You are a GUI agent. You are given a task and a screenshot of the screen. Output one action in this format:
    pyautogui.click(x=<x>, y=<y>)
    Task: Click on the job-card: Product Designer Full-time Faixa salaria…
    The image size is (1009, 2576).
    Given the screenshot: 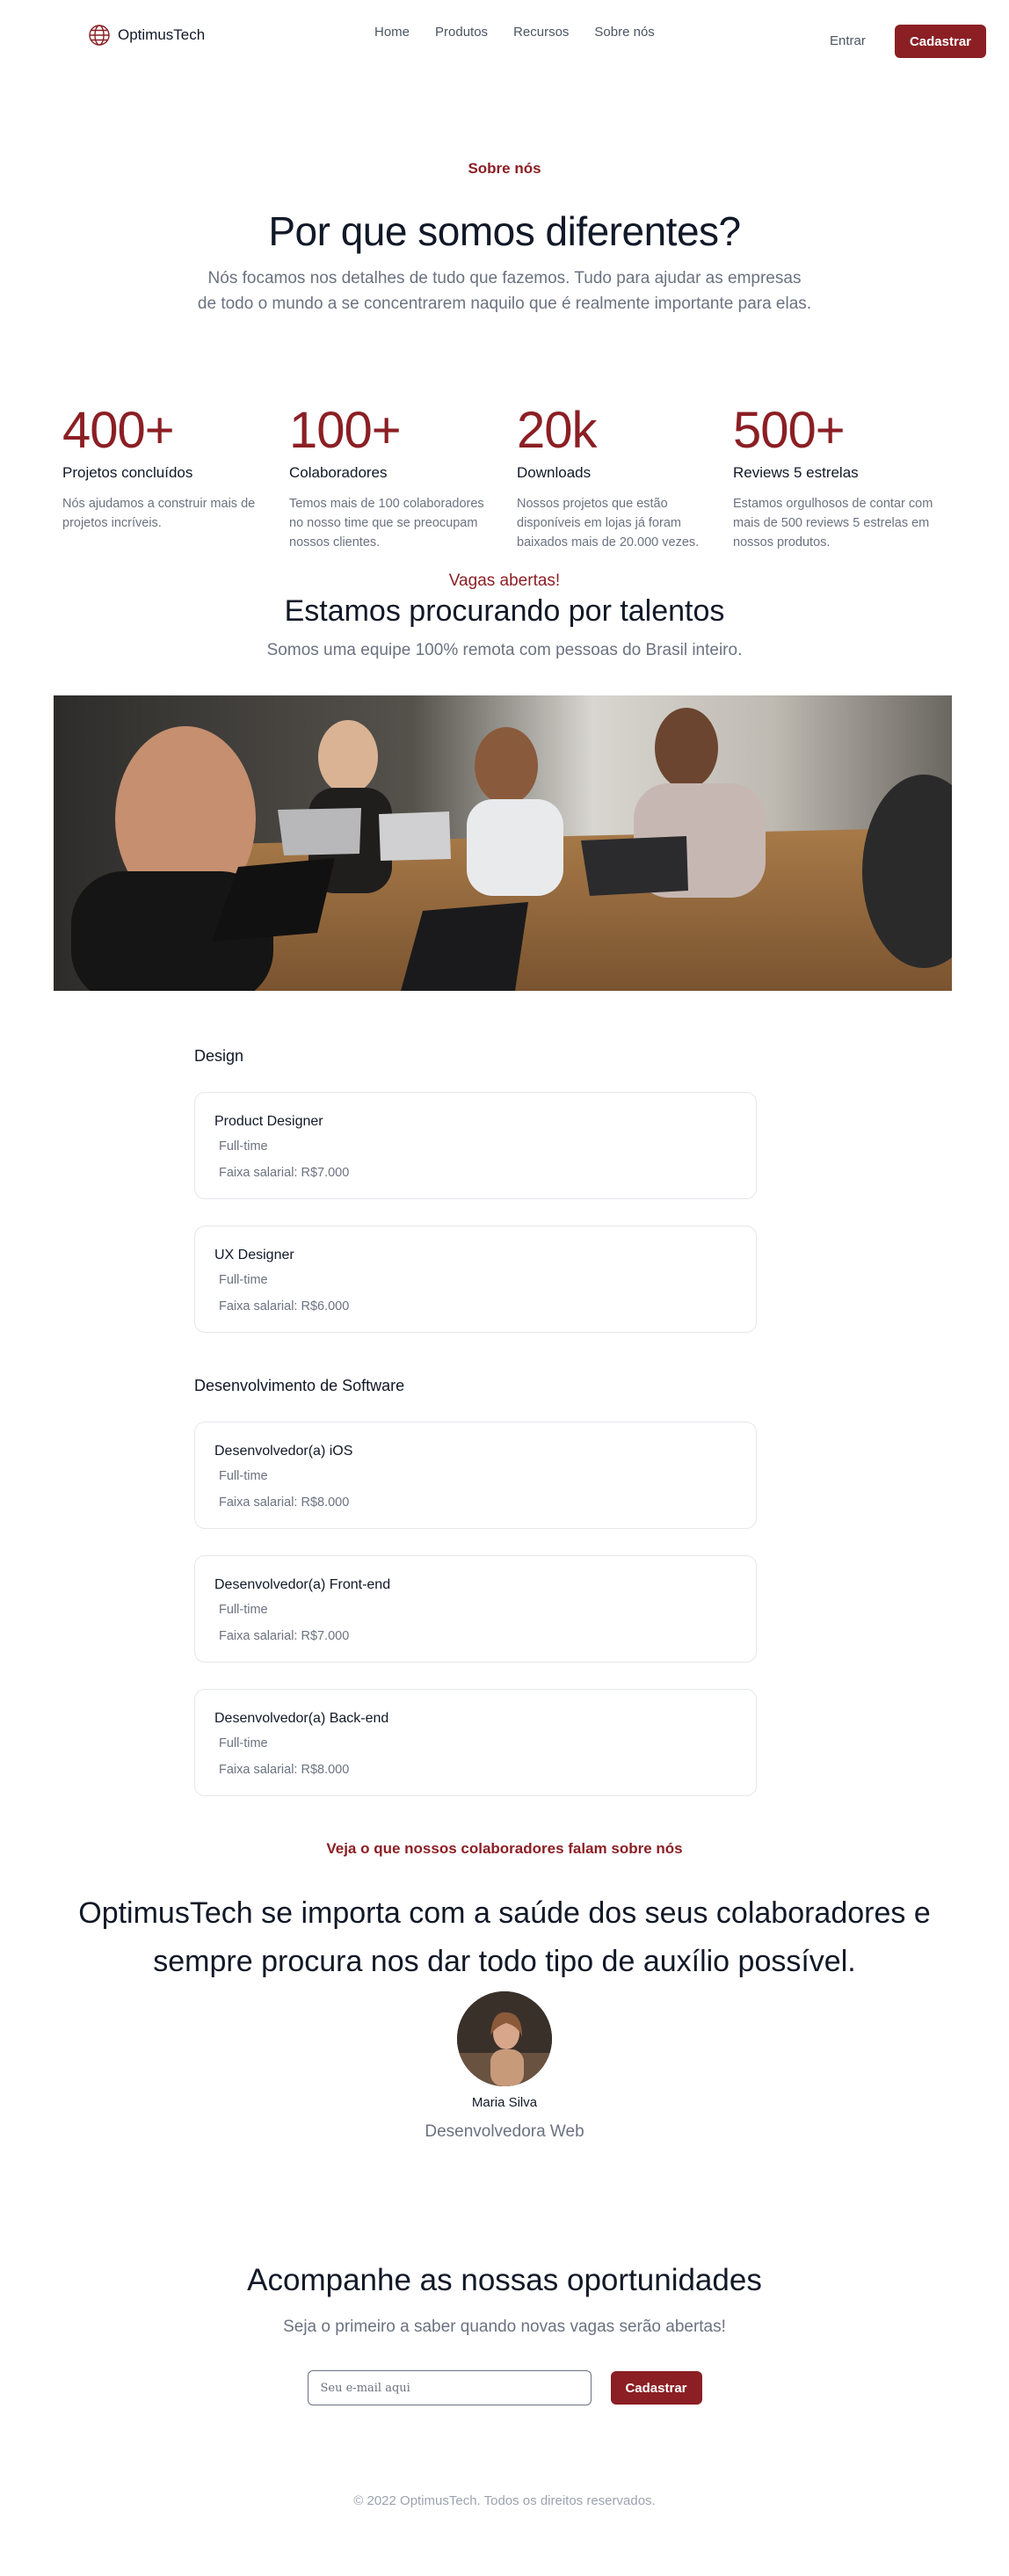 What is the action you would take?
    pyautogui.click(x=475, y=1145)
    